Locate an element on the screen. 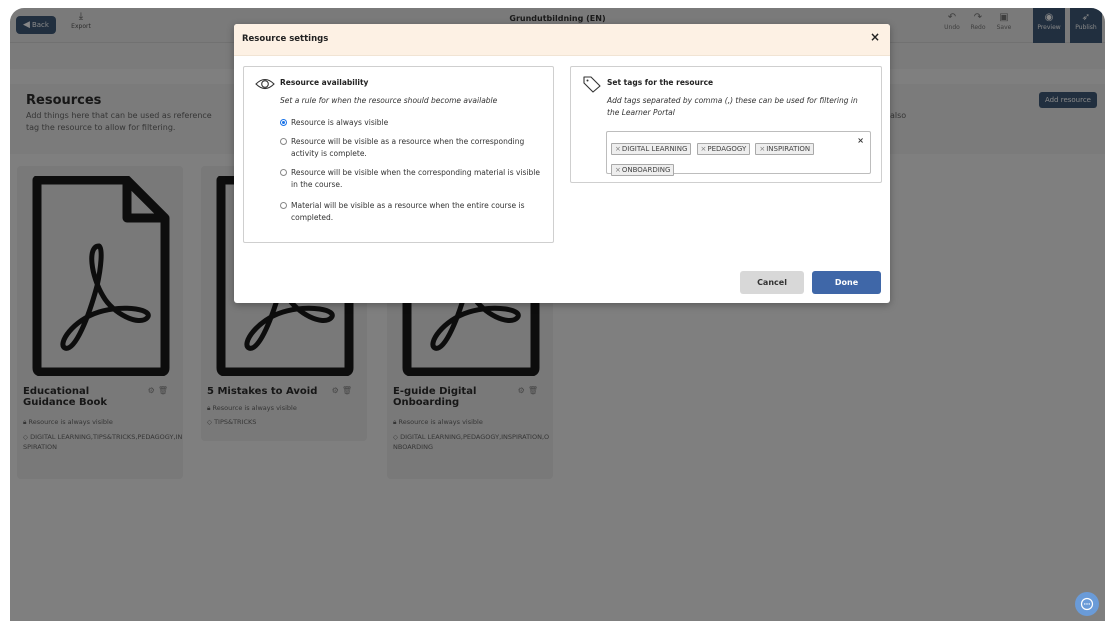  close-icon: × is located at coordinates (875, 37).